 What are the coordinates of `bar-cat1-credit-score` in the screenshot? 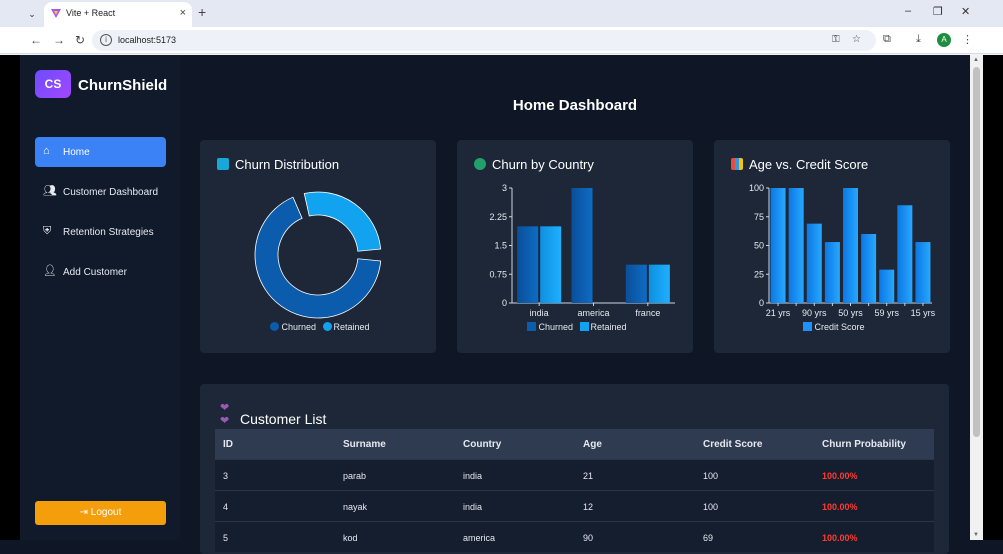 It's located at (796, 245).